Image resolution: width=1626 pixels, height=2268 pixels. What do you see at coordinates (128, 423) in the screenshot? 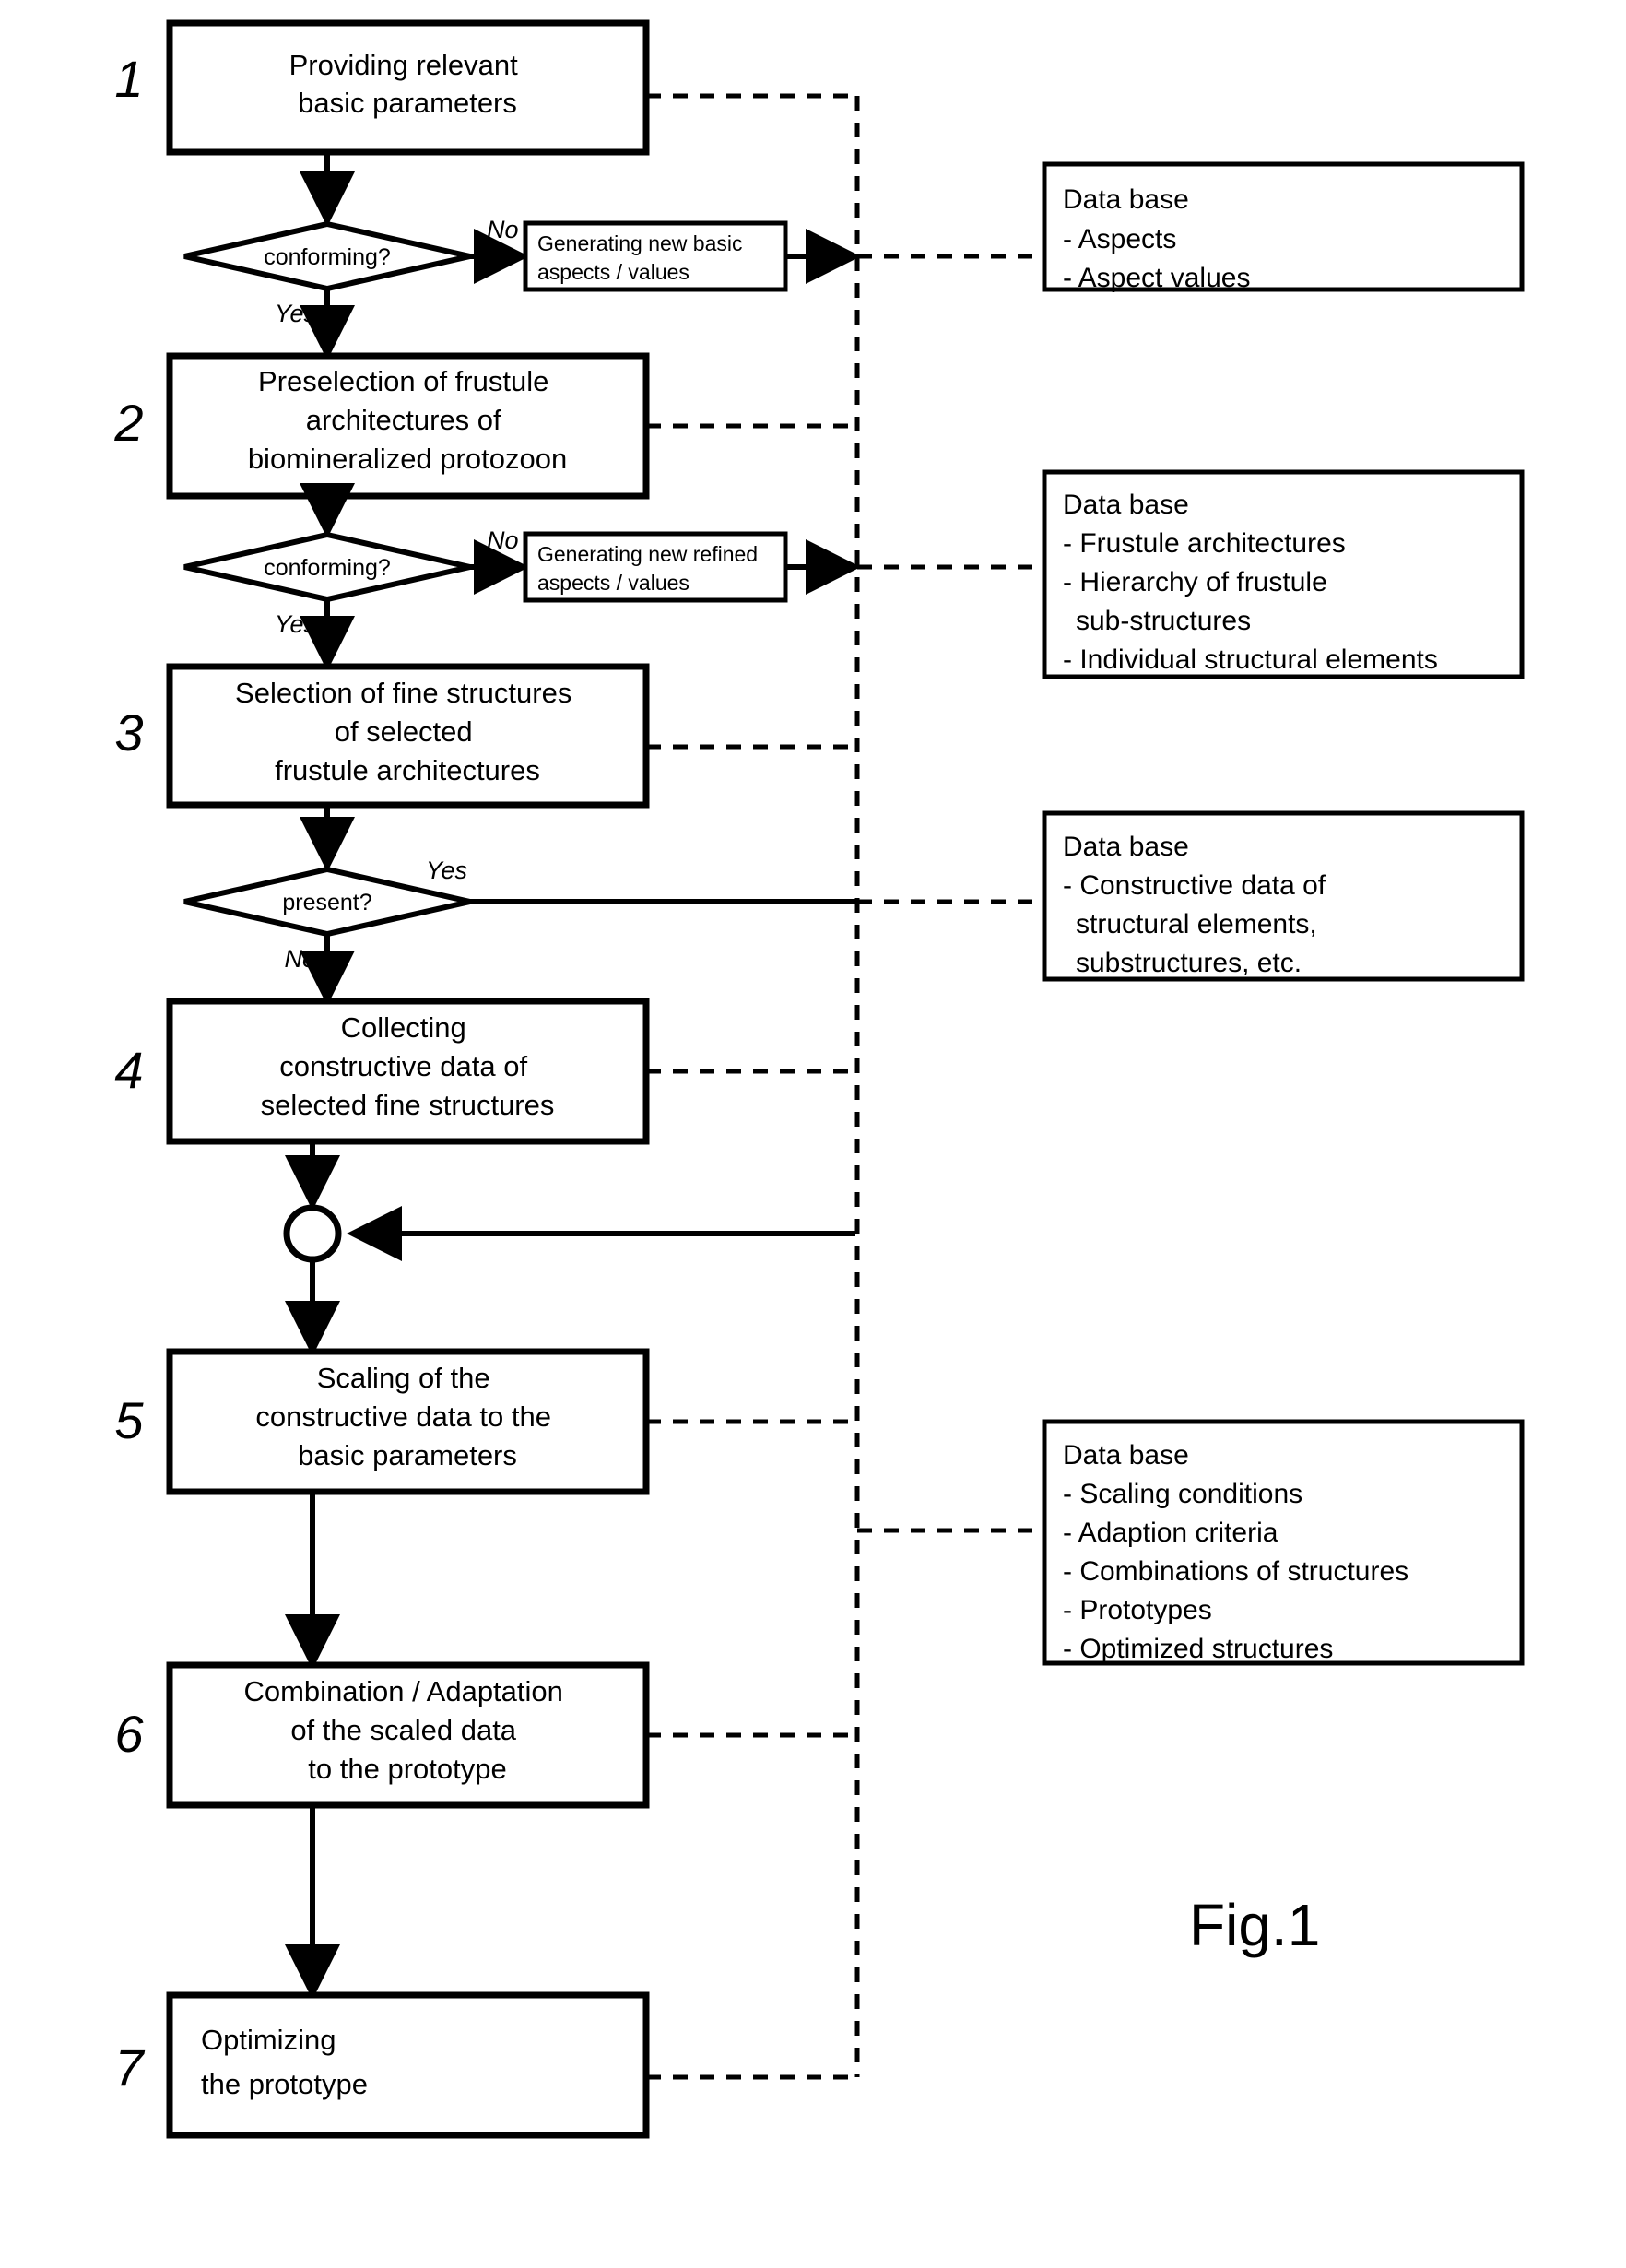
I see `step-2-number: 2` at bounding box center [128, 423].